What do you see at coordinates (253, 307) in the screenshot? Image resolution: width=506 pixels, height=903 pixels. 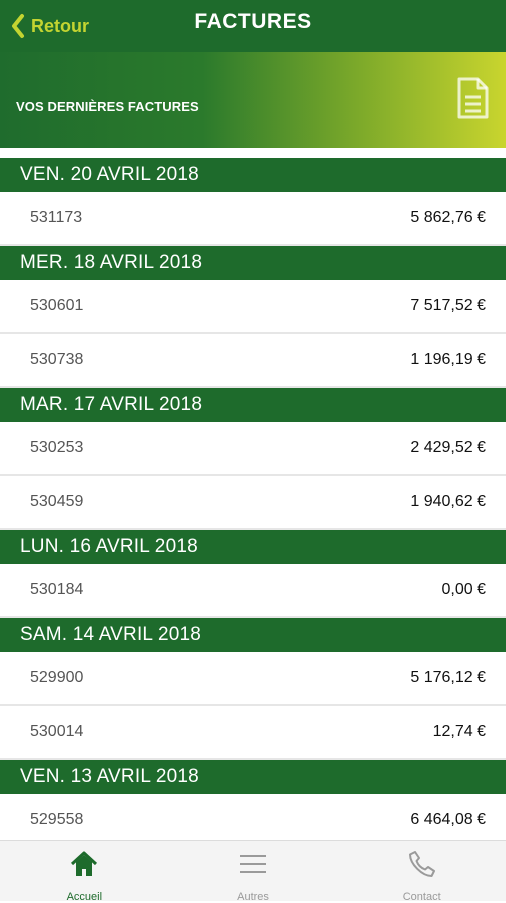 I see `invoice-row: 530601 7 517,52 €` at bounding box center [253, 307].